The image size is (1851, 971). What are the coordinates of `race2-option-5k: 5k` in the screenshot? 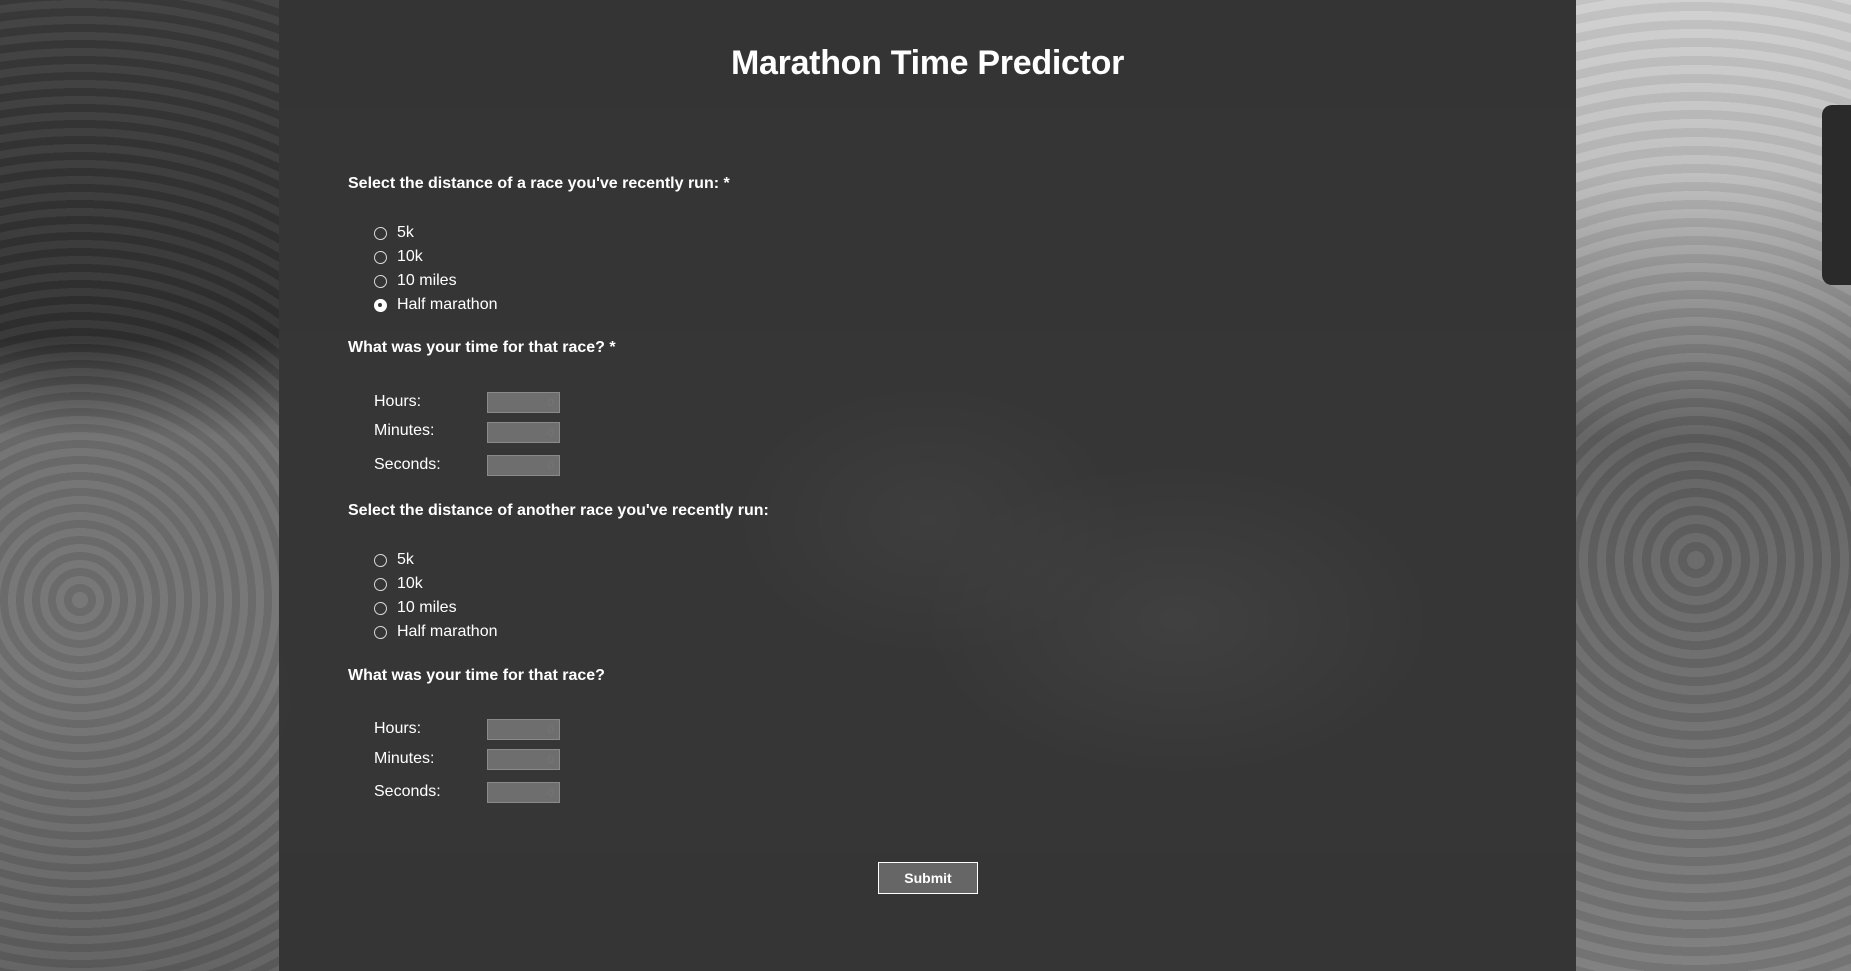 It's located at (394, 560).